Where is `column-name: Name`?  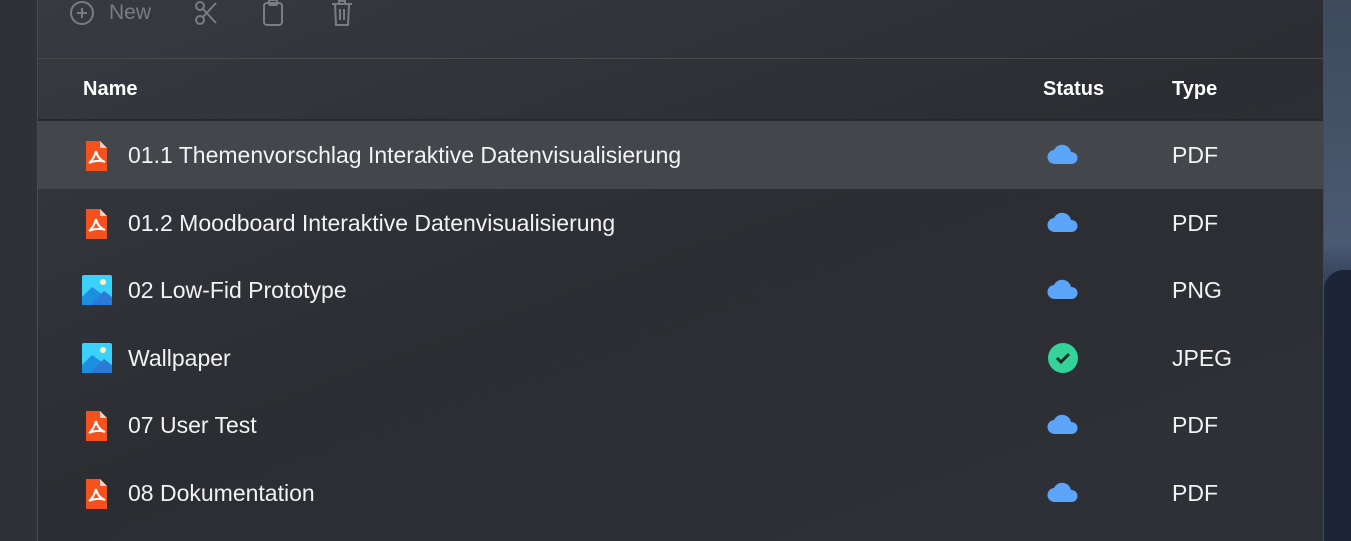
column-name: Name is located at coordinates (110, 89).